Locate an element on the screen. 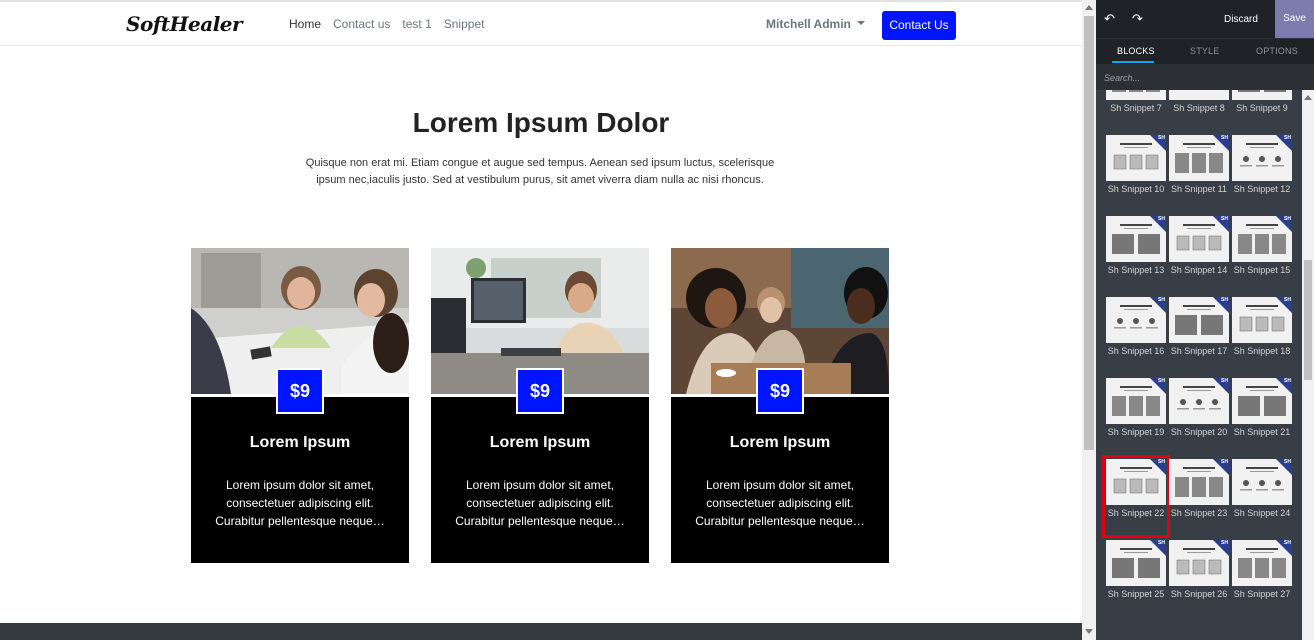 The height and width of the screenshot is (640, 1314). snippet-tile: SH Sh Snippet 10 is located at coordinates (1136, 172).